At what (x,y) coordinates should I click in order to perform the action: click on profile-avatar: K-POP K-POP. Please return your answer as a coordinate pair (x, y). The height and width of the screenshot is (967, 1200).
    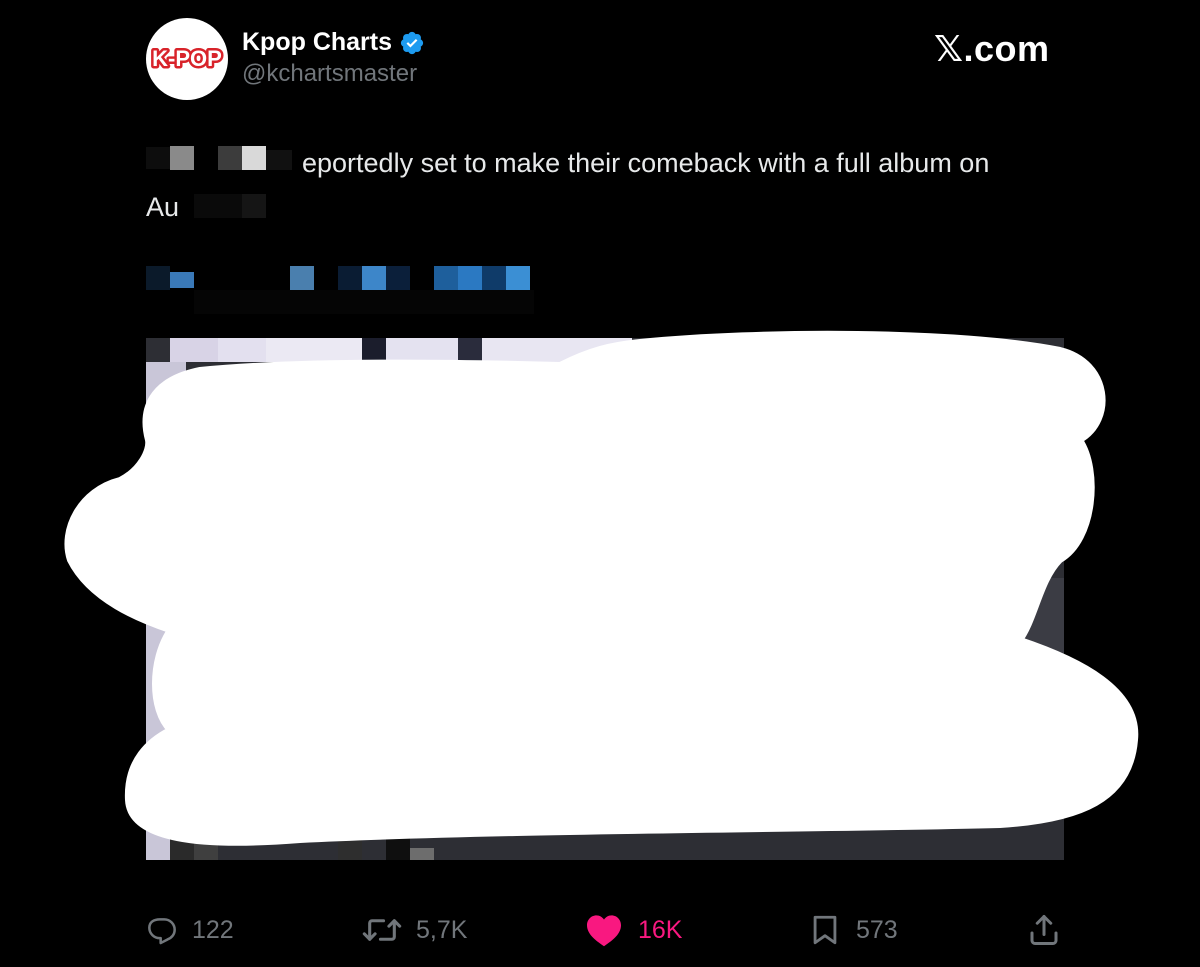
    Looking at the image, I should click on (187, 59).